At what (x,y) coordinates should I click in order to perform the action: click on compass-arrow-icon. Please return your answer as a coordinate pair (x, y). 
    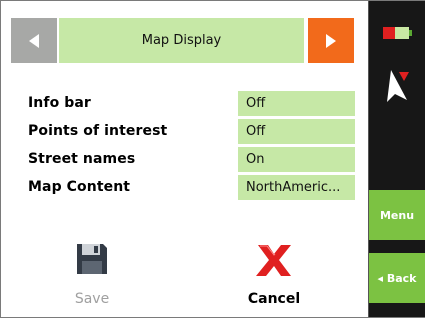
    Looking at the image, I should click on (398, 86).